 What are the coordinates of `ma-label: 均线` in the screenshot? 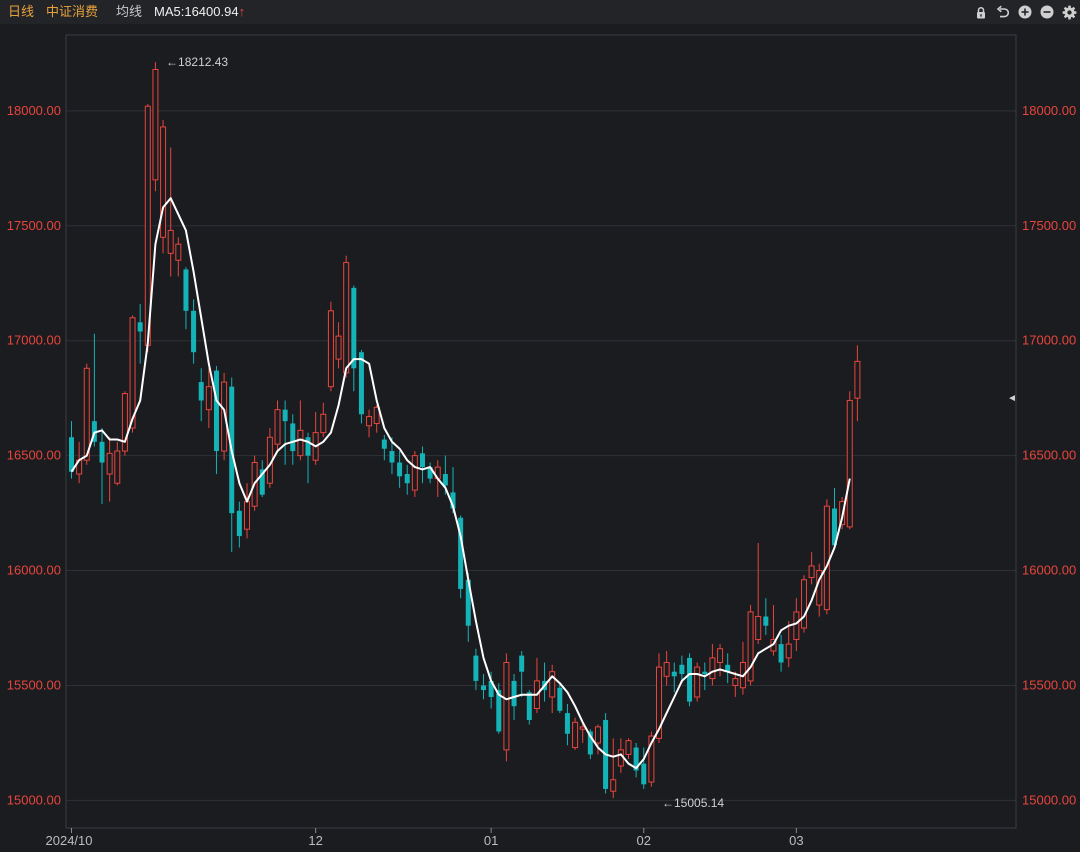 It's located at (129, 12).